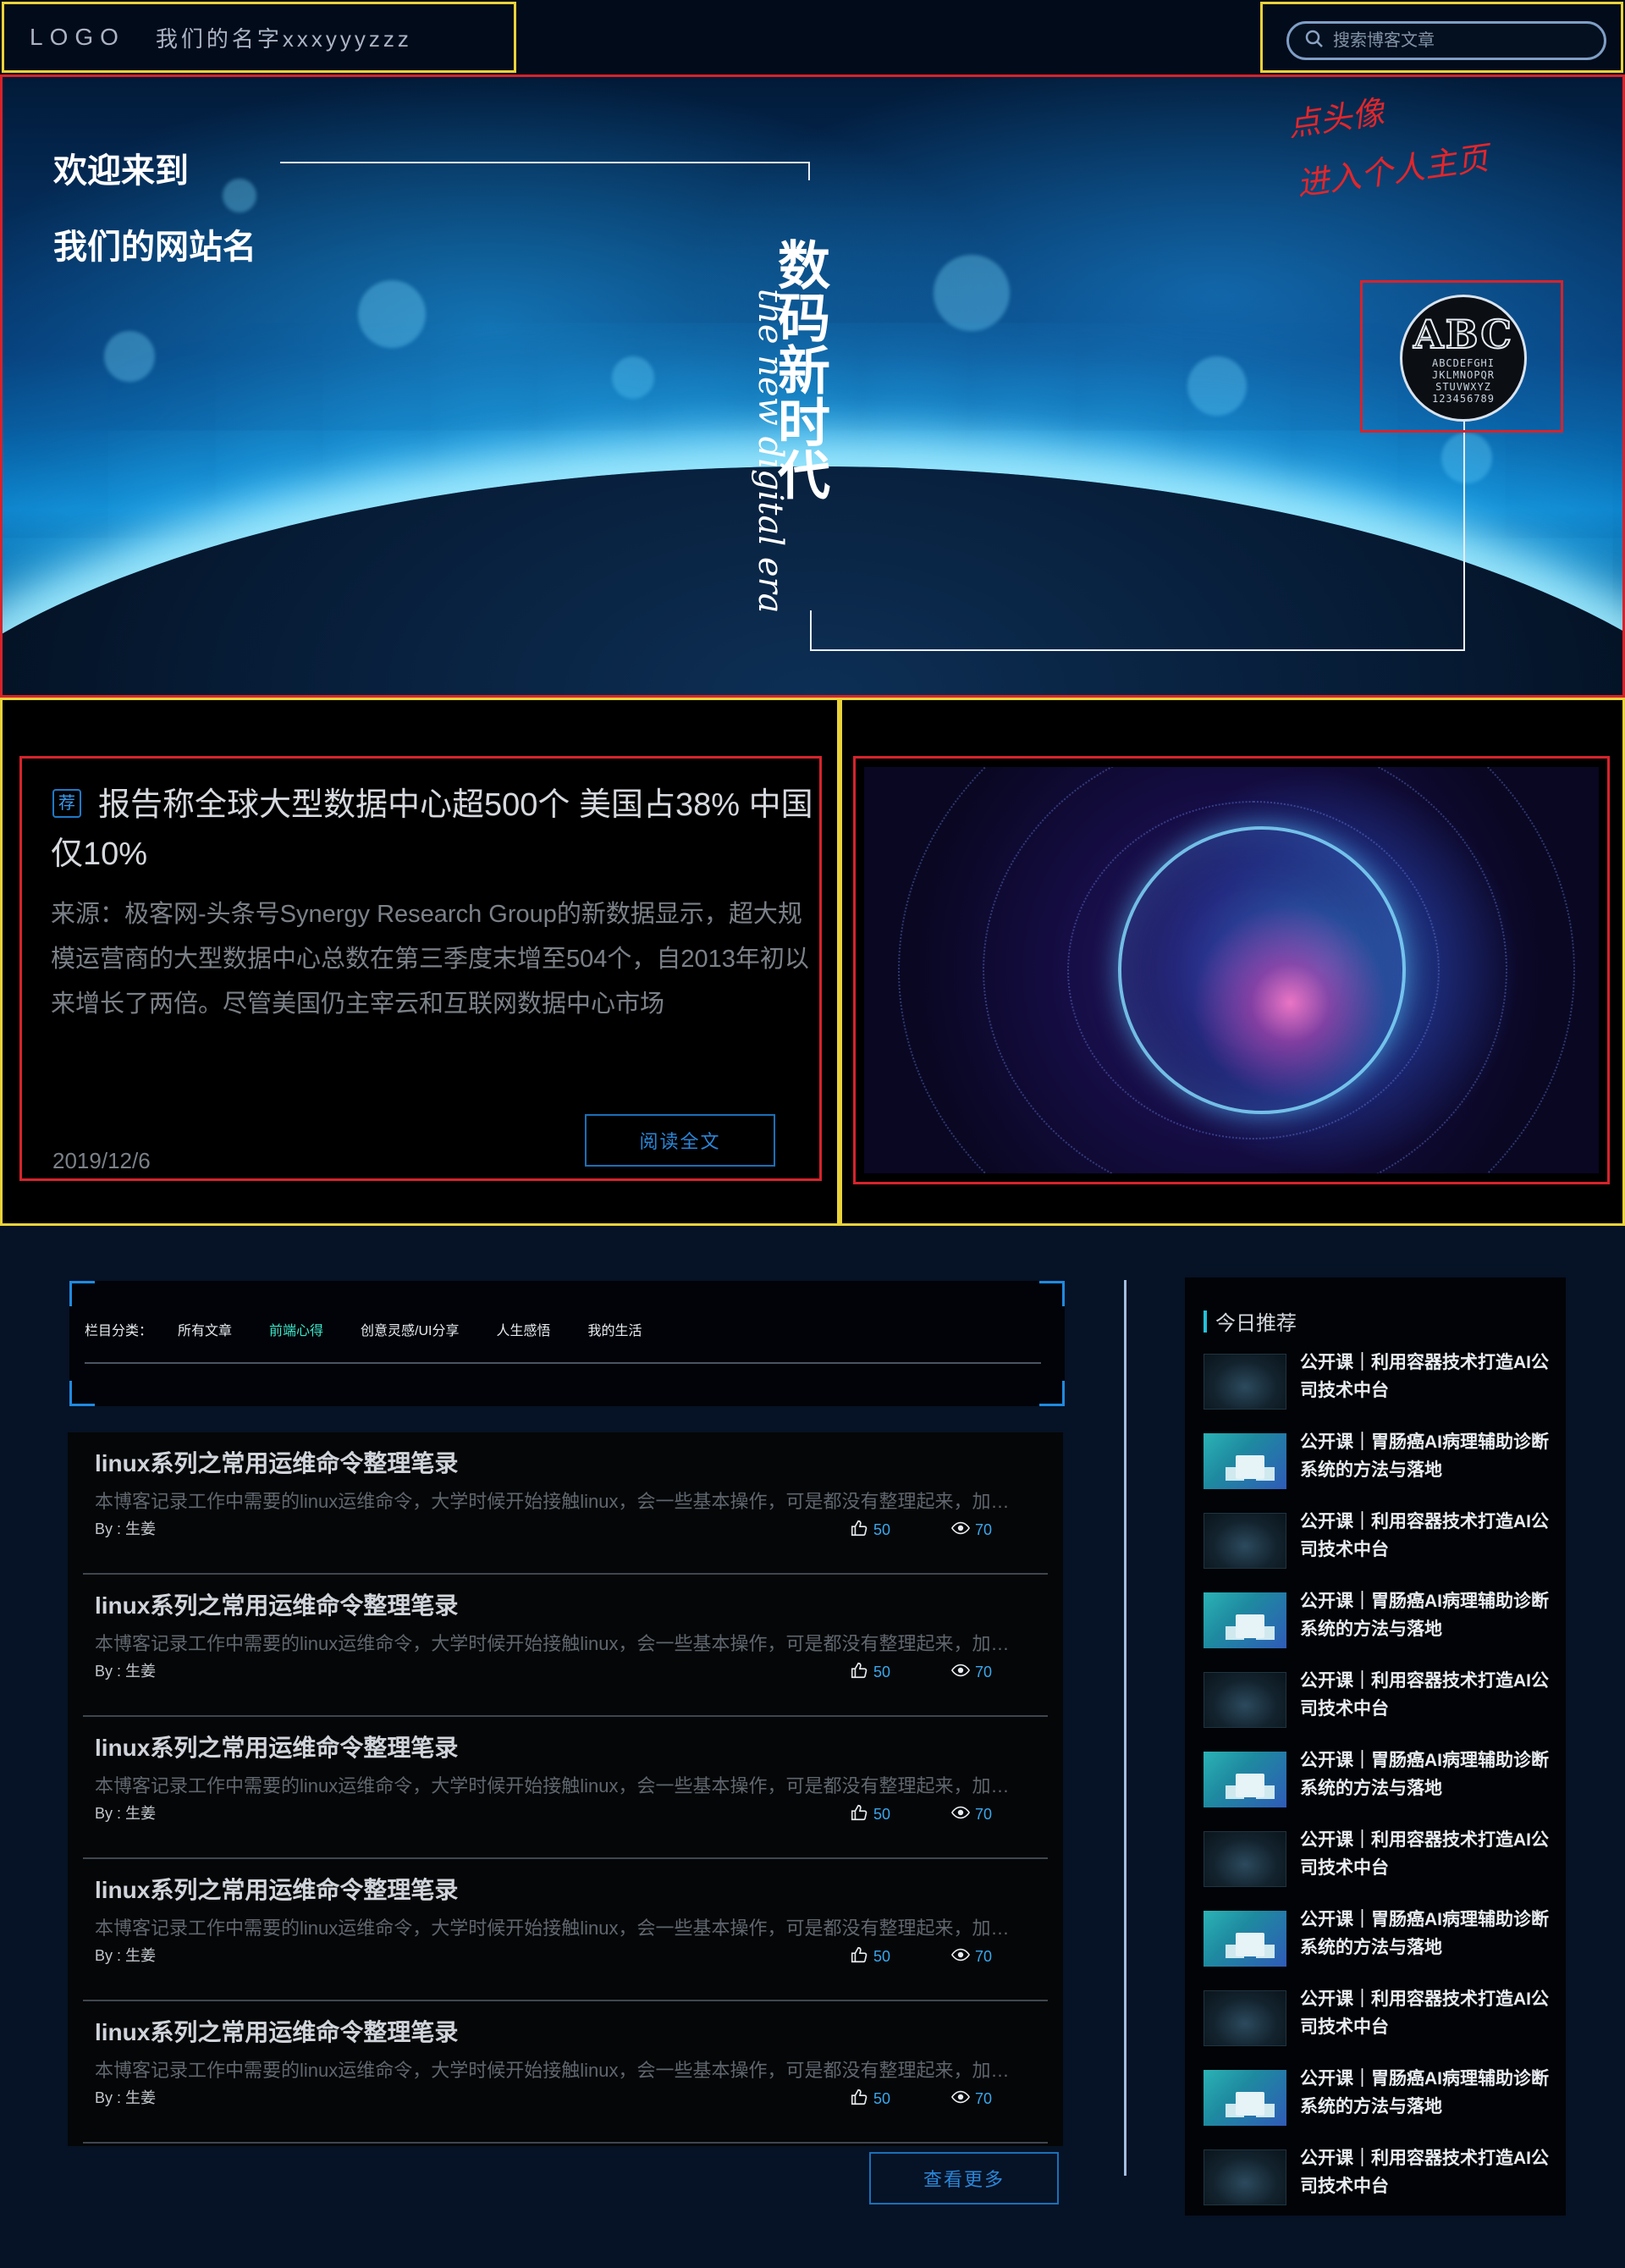  What do you see at coordinates (283, 38) in the screenshot?
I see `site-name: 我们的名字xxxyyyzzz` at bounding box center [283, 38].